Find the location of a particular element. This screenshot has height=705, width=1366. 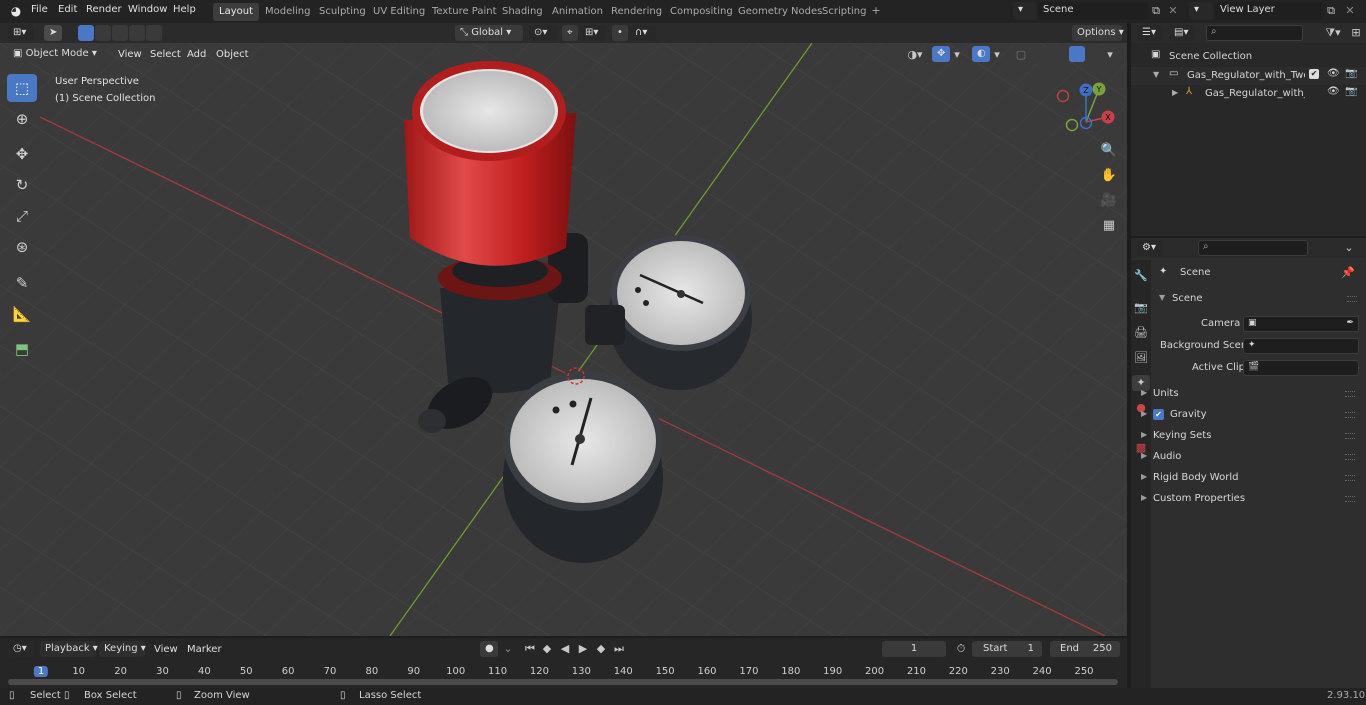

menu-view: View is located at coordinates (130, 54).